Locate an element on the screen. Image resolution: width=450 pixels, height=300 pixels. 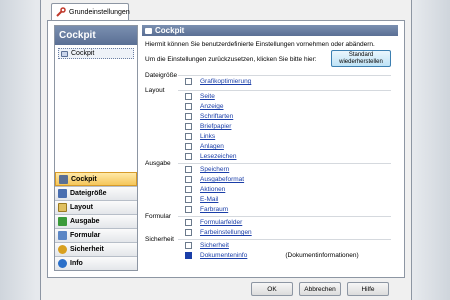
sidebar-title: Cockpit is located at coordinates (96, 35).